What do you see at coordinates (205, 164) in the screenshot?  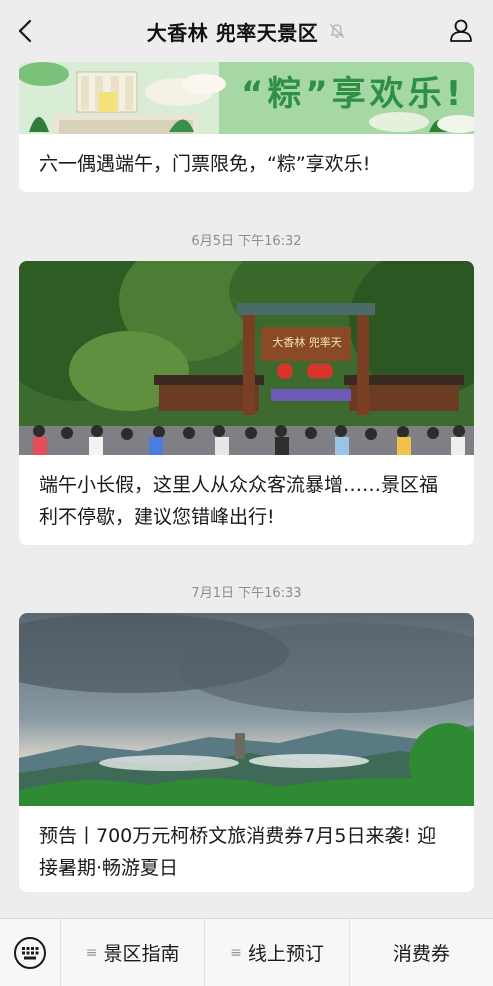 I see `article-title: 六一偶遇端午，门票限免，“粽”享欢乐!` at bounding box center [205, 164].